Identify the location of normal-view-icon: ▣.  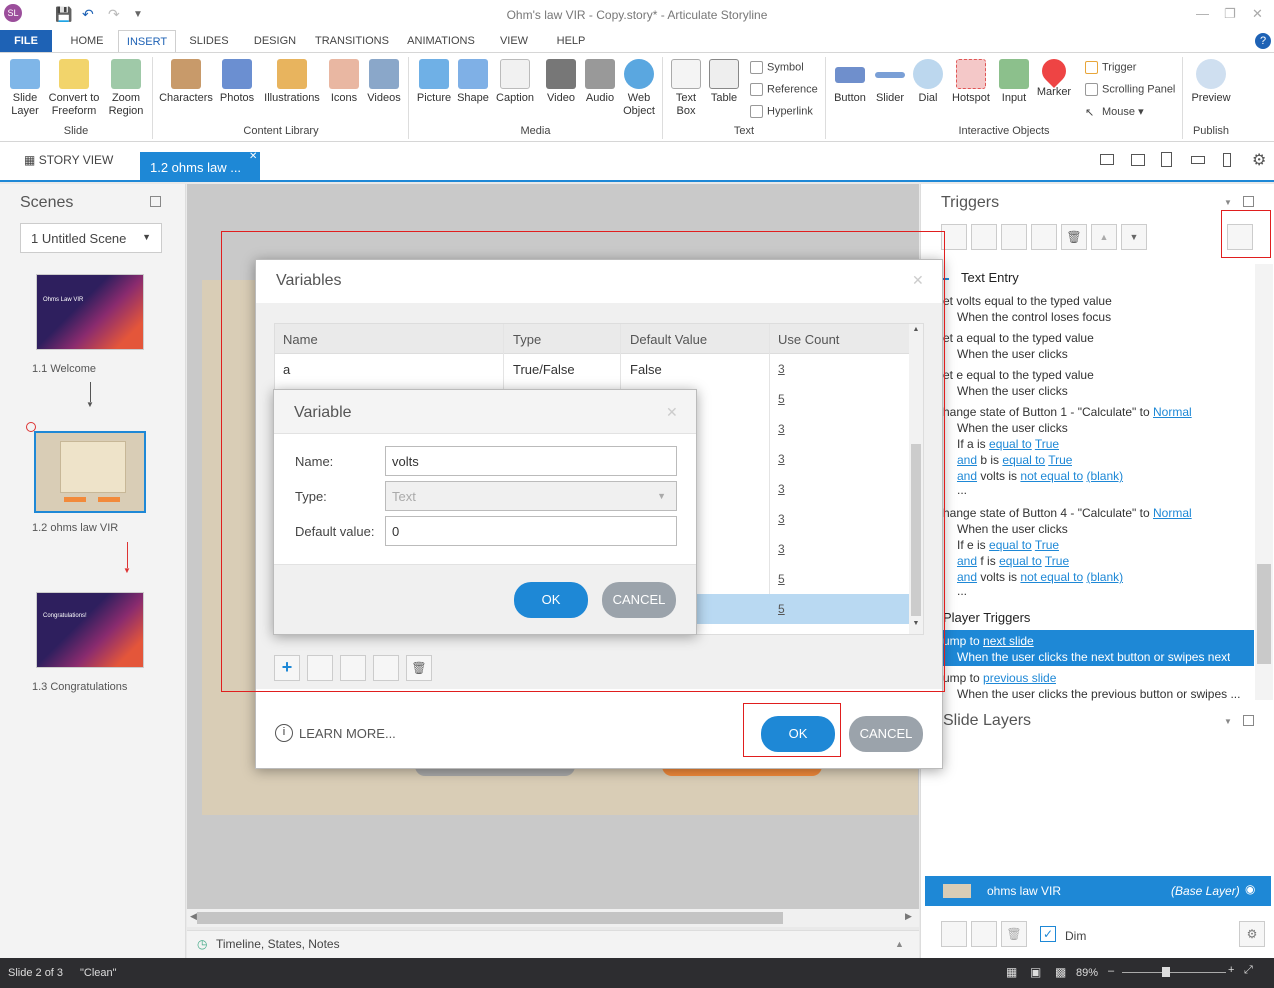
(1035, 972).